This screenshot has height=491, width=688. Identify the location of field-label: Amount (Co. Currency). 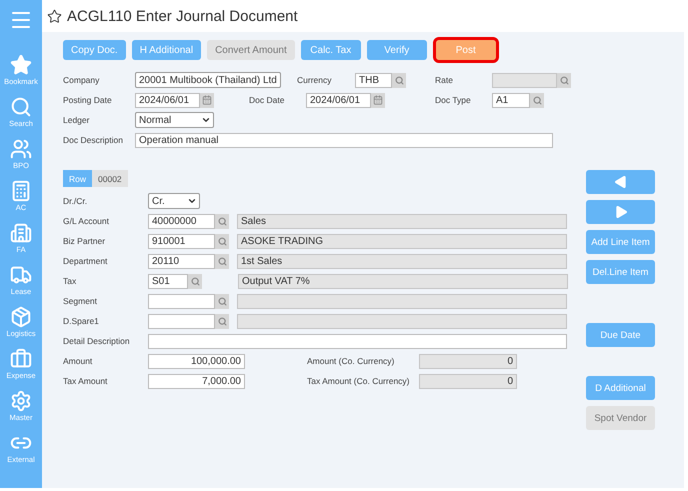
(351, 361).